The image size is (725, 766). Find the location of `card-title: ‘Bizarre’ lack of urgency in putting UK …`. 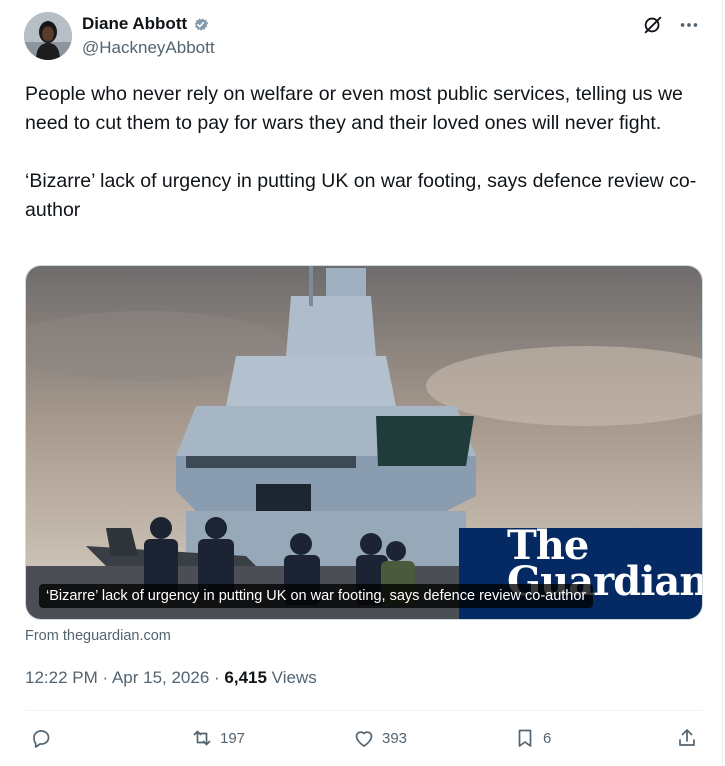

card-title: ‘Bizarre’ lack of urgency in putting UK … is located at coordinates (316, 596).